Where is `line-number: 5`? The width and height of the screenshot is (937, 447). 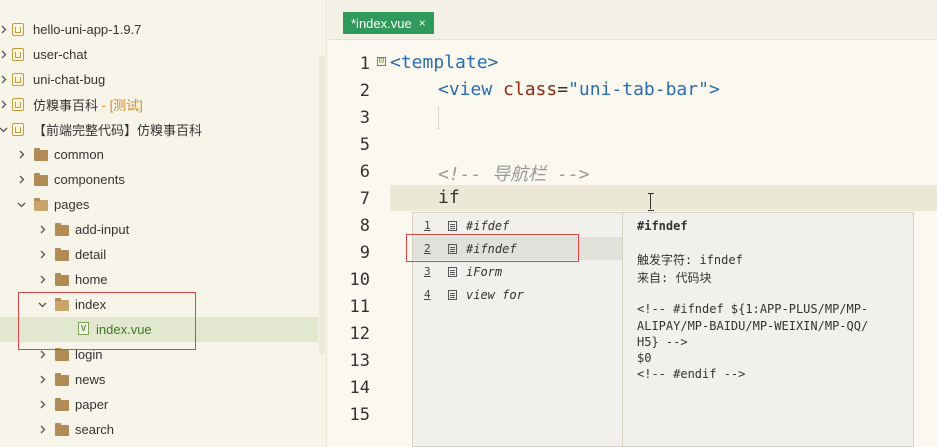
line-number: 5 is located at coordinates (364, 145).